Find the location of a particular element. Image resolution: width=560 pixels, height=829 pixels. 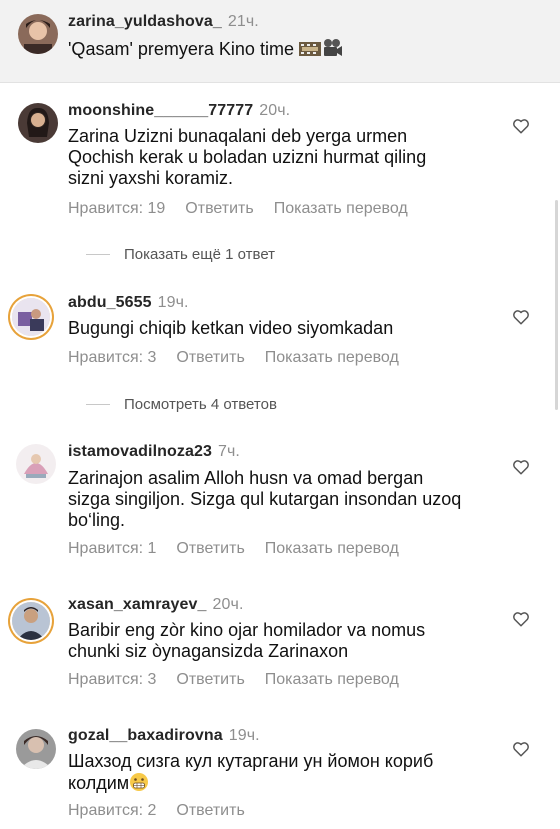

likes-count: Нравится: 2 is located at coordinates (112, 810).